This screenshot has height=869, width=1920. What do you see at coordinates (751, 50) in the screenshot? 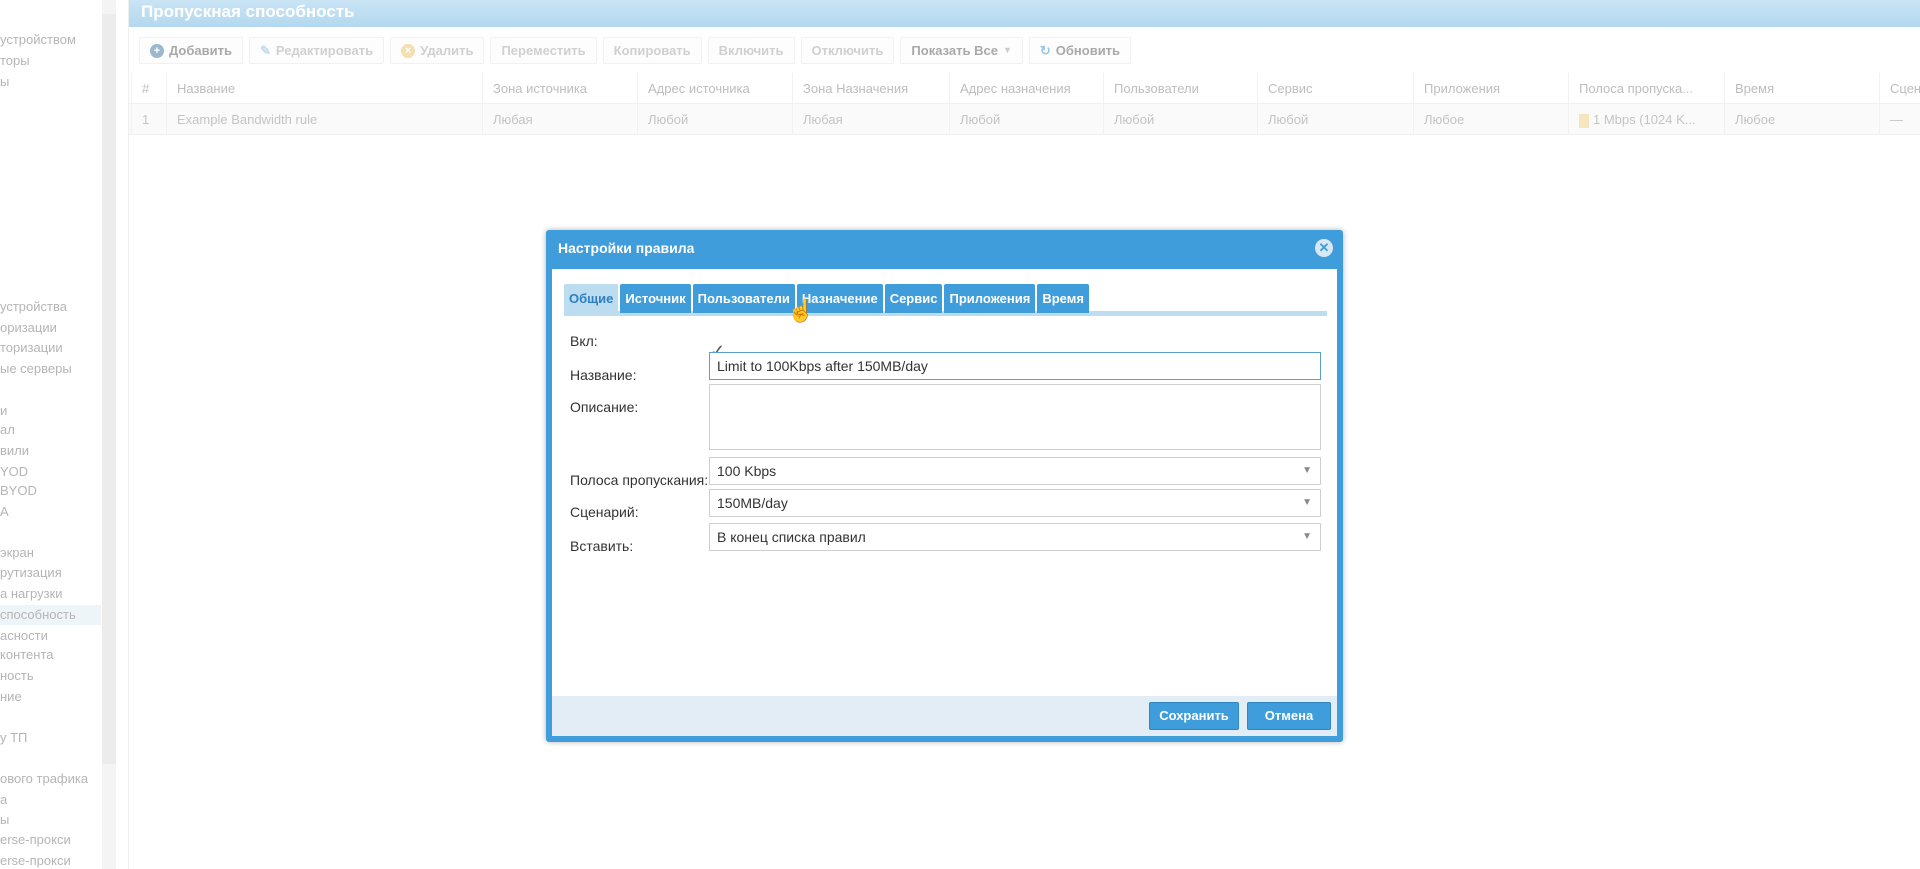
I see `enable-button: Включить` at bounding box center [751, 50].